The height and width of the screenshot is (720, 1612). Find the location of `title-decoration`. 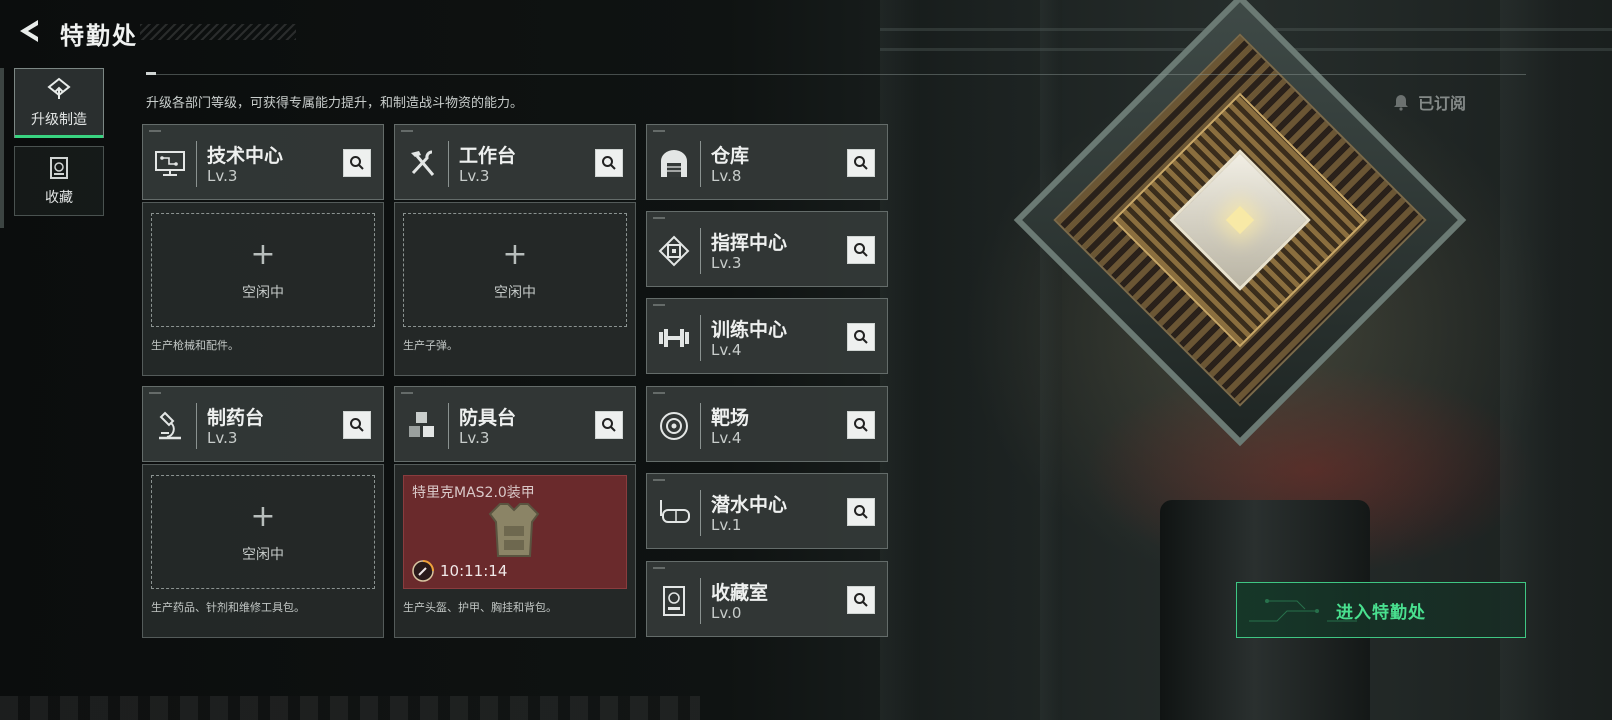

title-decoration is located at coordinates (218, 32).